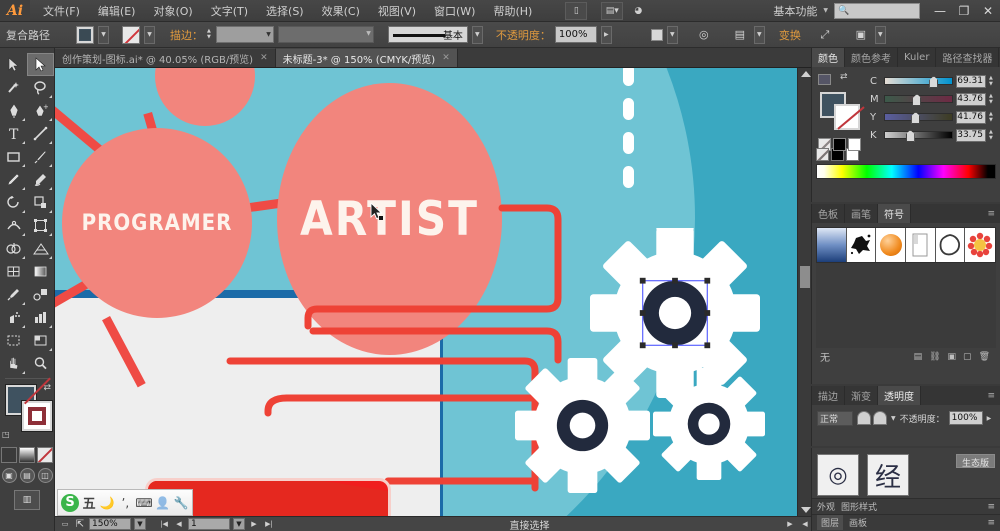 This screenshot has height=531, width=1000. What do you see at coordinates (606, 34) in the screenshot?
I see `opacity-dropdown-icon: ▶` at bounding box center [606, 34].